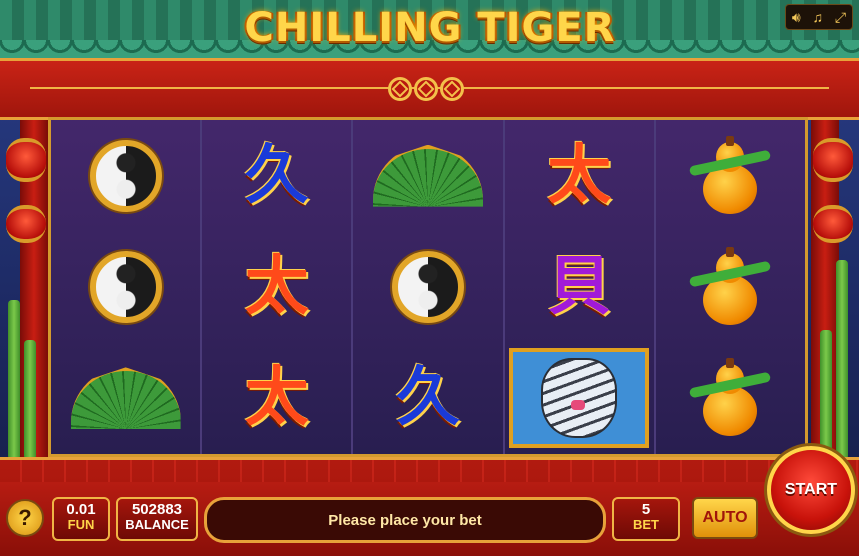 This screenshot has height=556, width=859. I want to click on tiger-icon, so click(579, 398).